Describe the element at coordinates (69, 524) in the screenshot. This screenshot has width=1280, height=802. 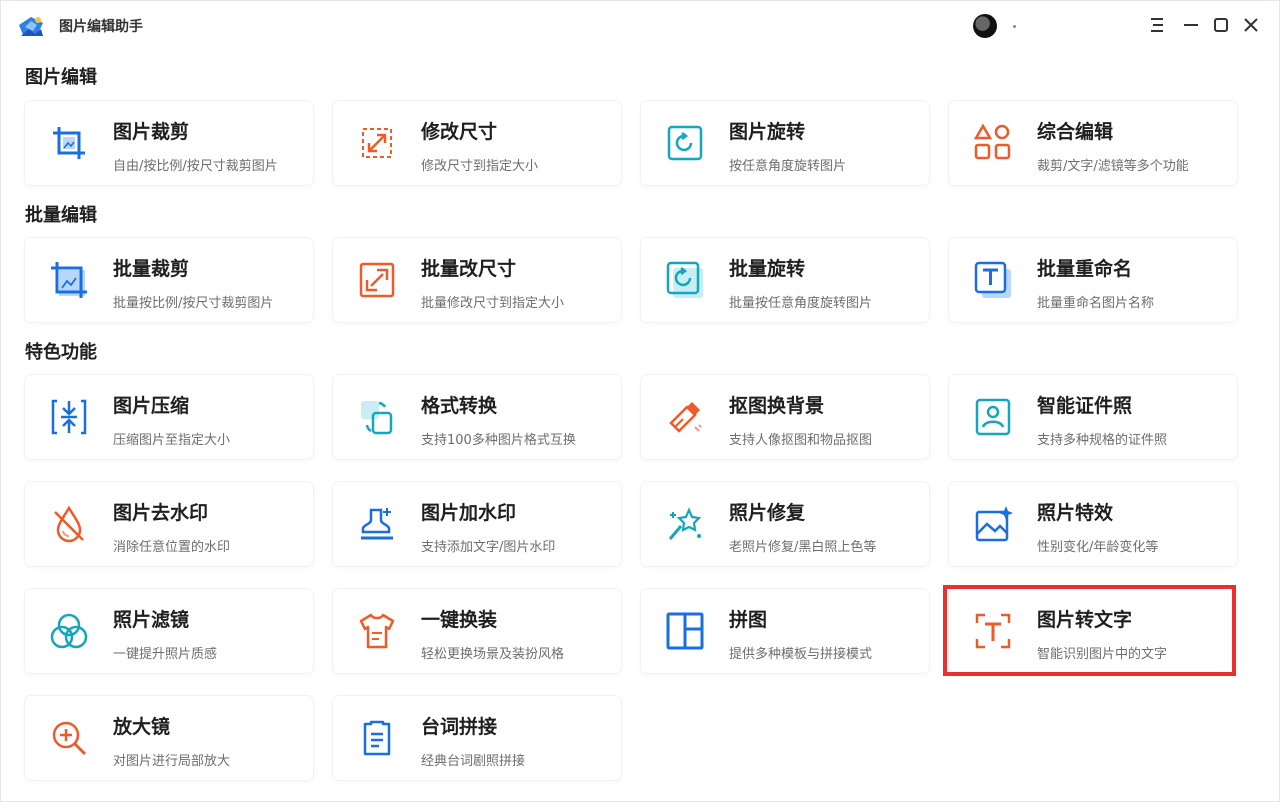
I see `remove-watermark-icon` at that location.